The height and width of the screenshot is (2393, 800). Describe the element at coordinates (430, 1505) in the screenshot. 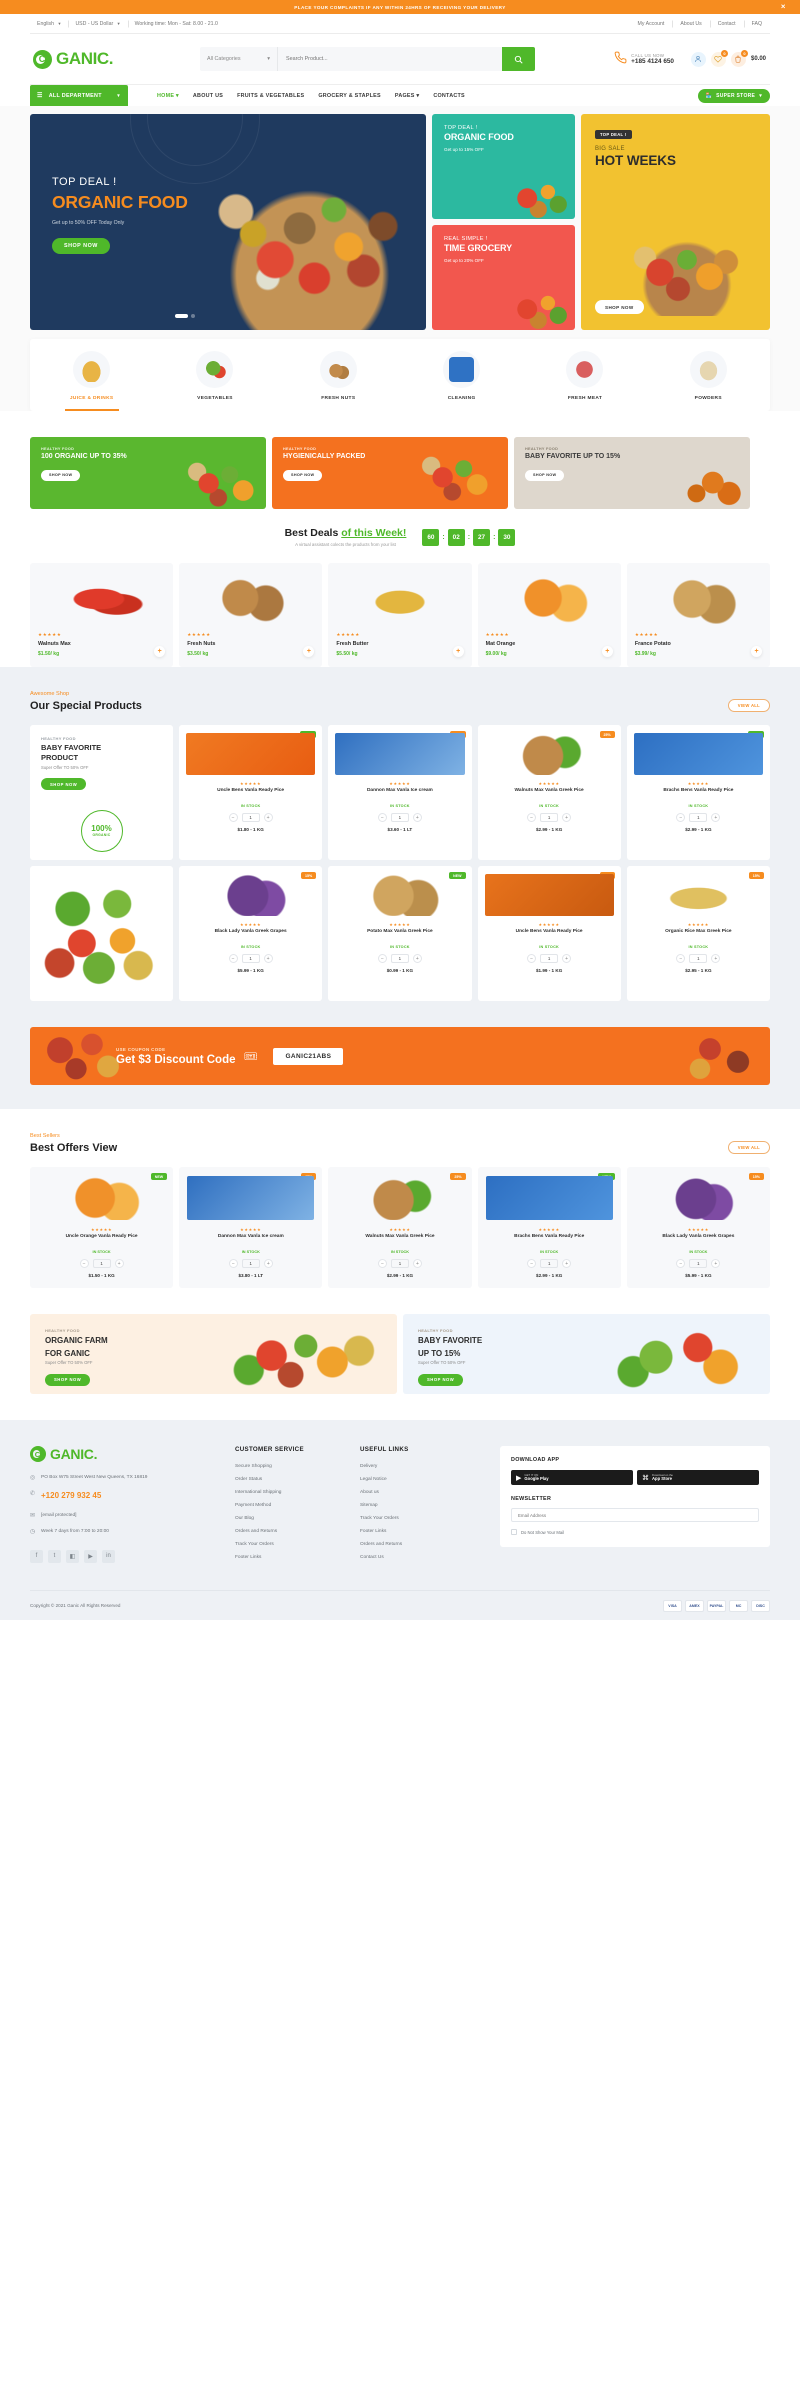

I see `link-sitemap: Sitemap` at that location.